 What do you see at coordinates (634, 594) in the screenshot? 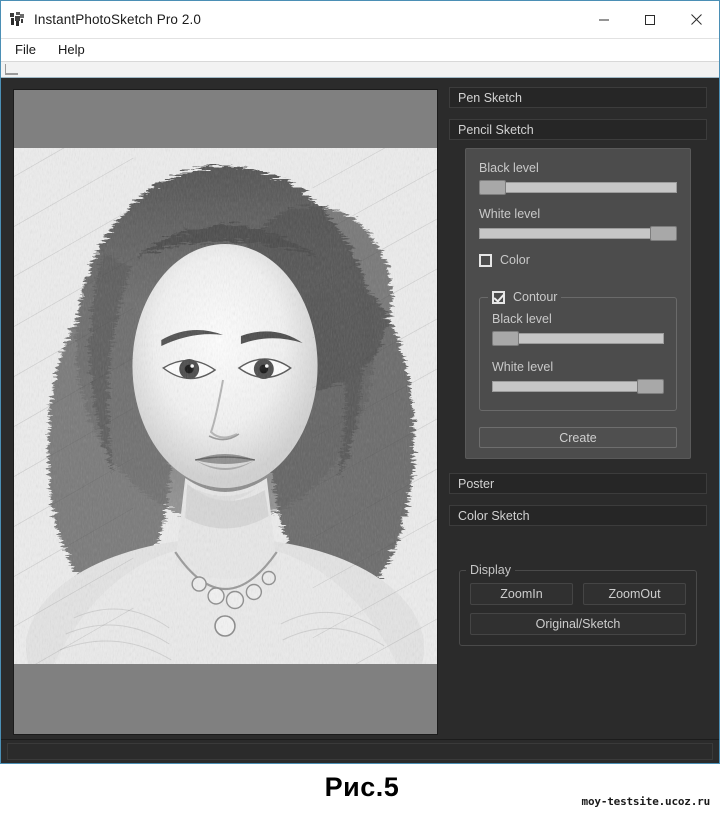
I see `zoom-out-button: ZoomOut` at bounding box center [634, 594].